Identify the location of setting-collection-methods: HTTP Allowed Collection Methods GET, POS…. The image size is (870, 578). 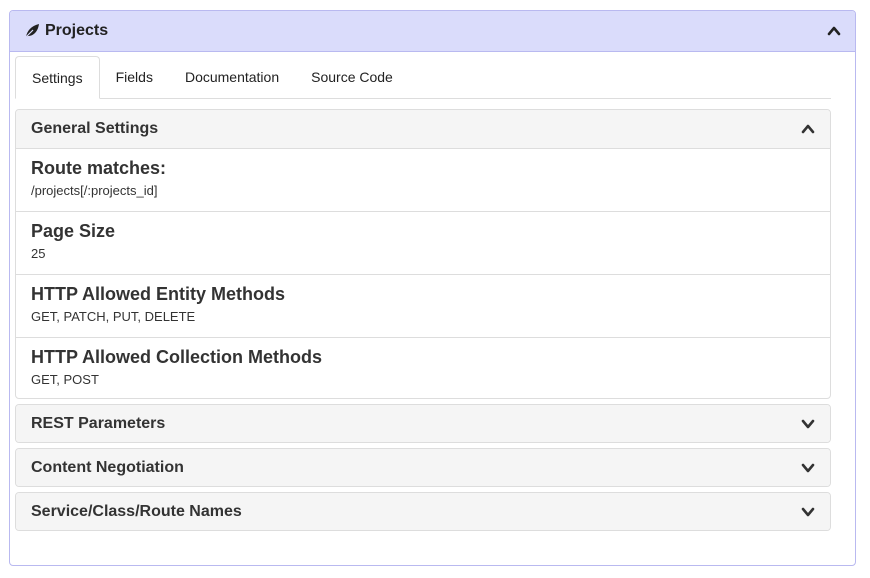
(423, 367).